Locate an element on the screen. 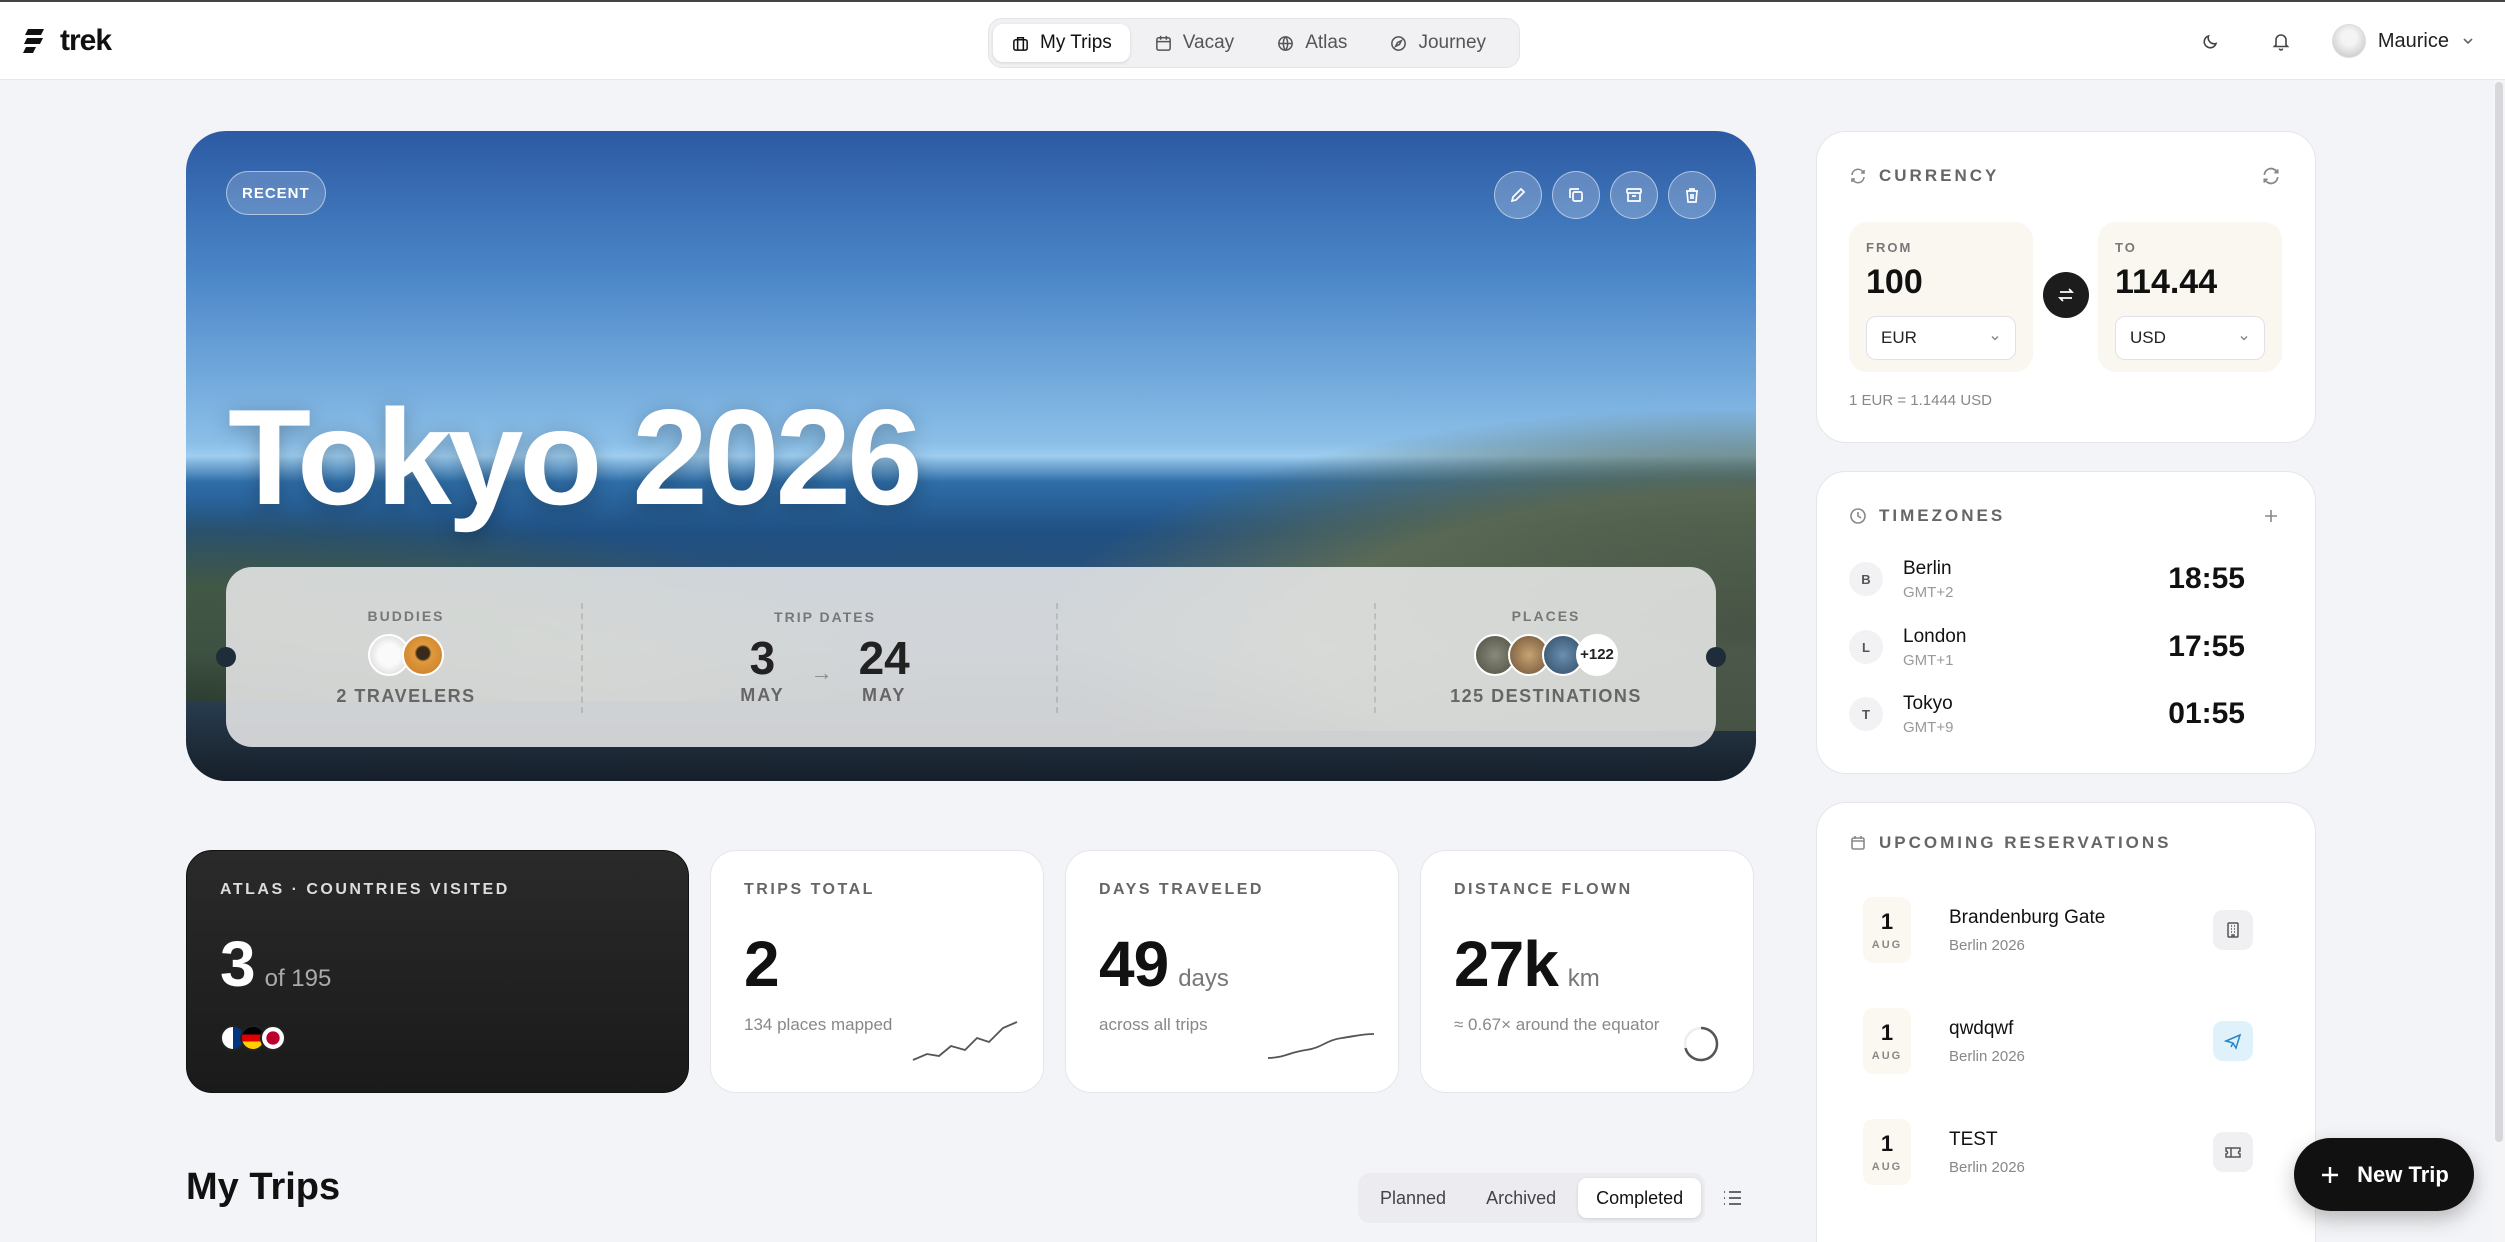  dark-mode-toggle is located at coordinates (2211, 41).